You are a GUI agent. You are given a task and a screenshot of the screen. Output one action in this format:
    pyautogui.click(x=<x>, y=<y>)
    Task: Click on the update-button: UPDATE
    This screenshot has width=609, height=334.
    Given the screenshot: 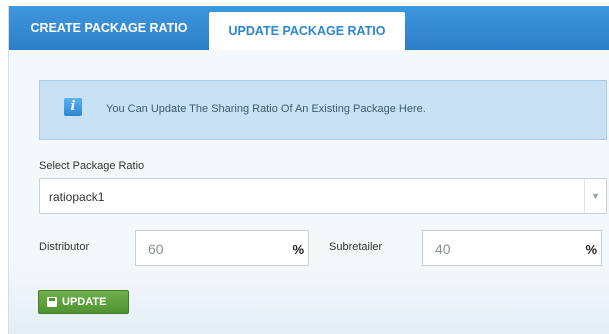 What is the action you would take?
    pyautogui.click(x=83, y=302)
    